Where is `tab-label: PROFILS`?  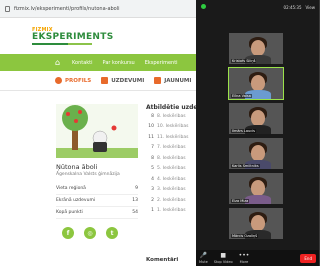
tab-label: PROFILS is located at coordinates (78, 80).